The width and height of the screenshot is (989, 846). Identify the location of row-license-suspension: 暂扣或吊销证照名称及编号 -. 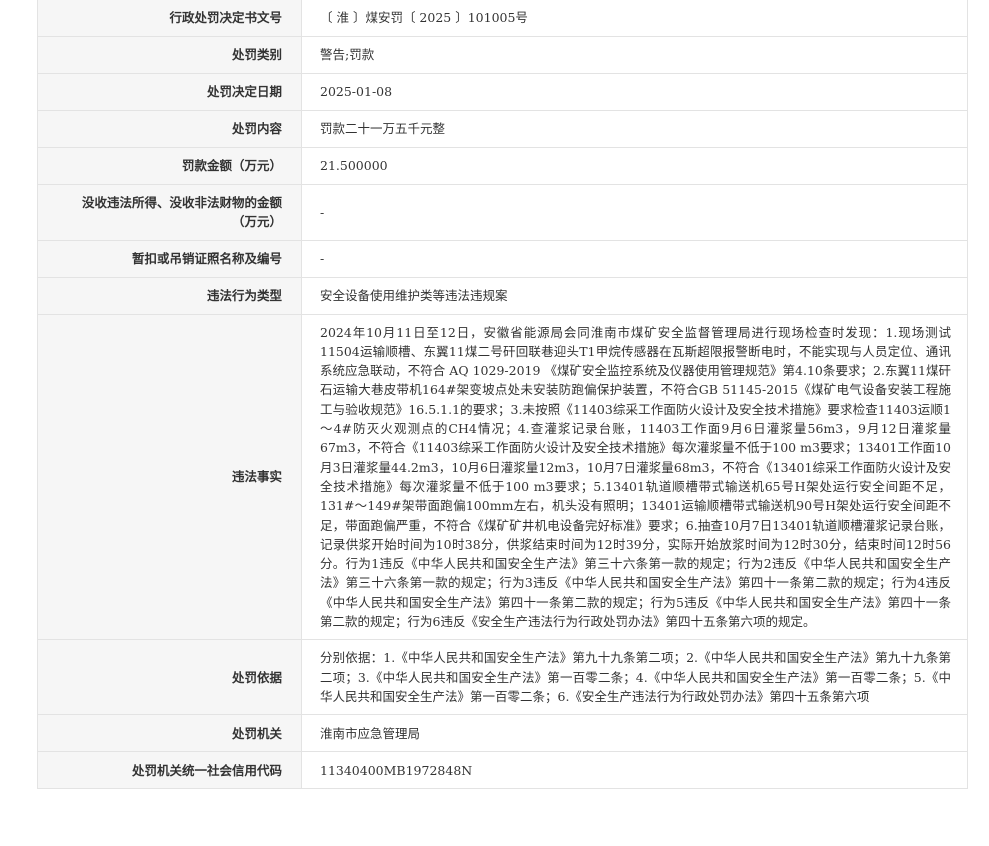
(502, 258).